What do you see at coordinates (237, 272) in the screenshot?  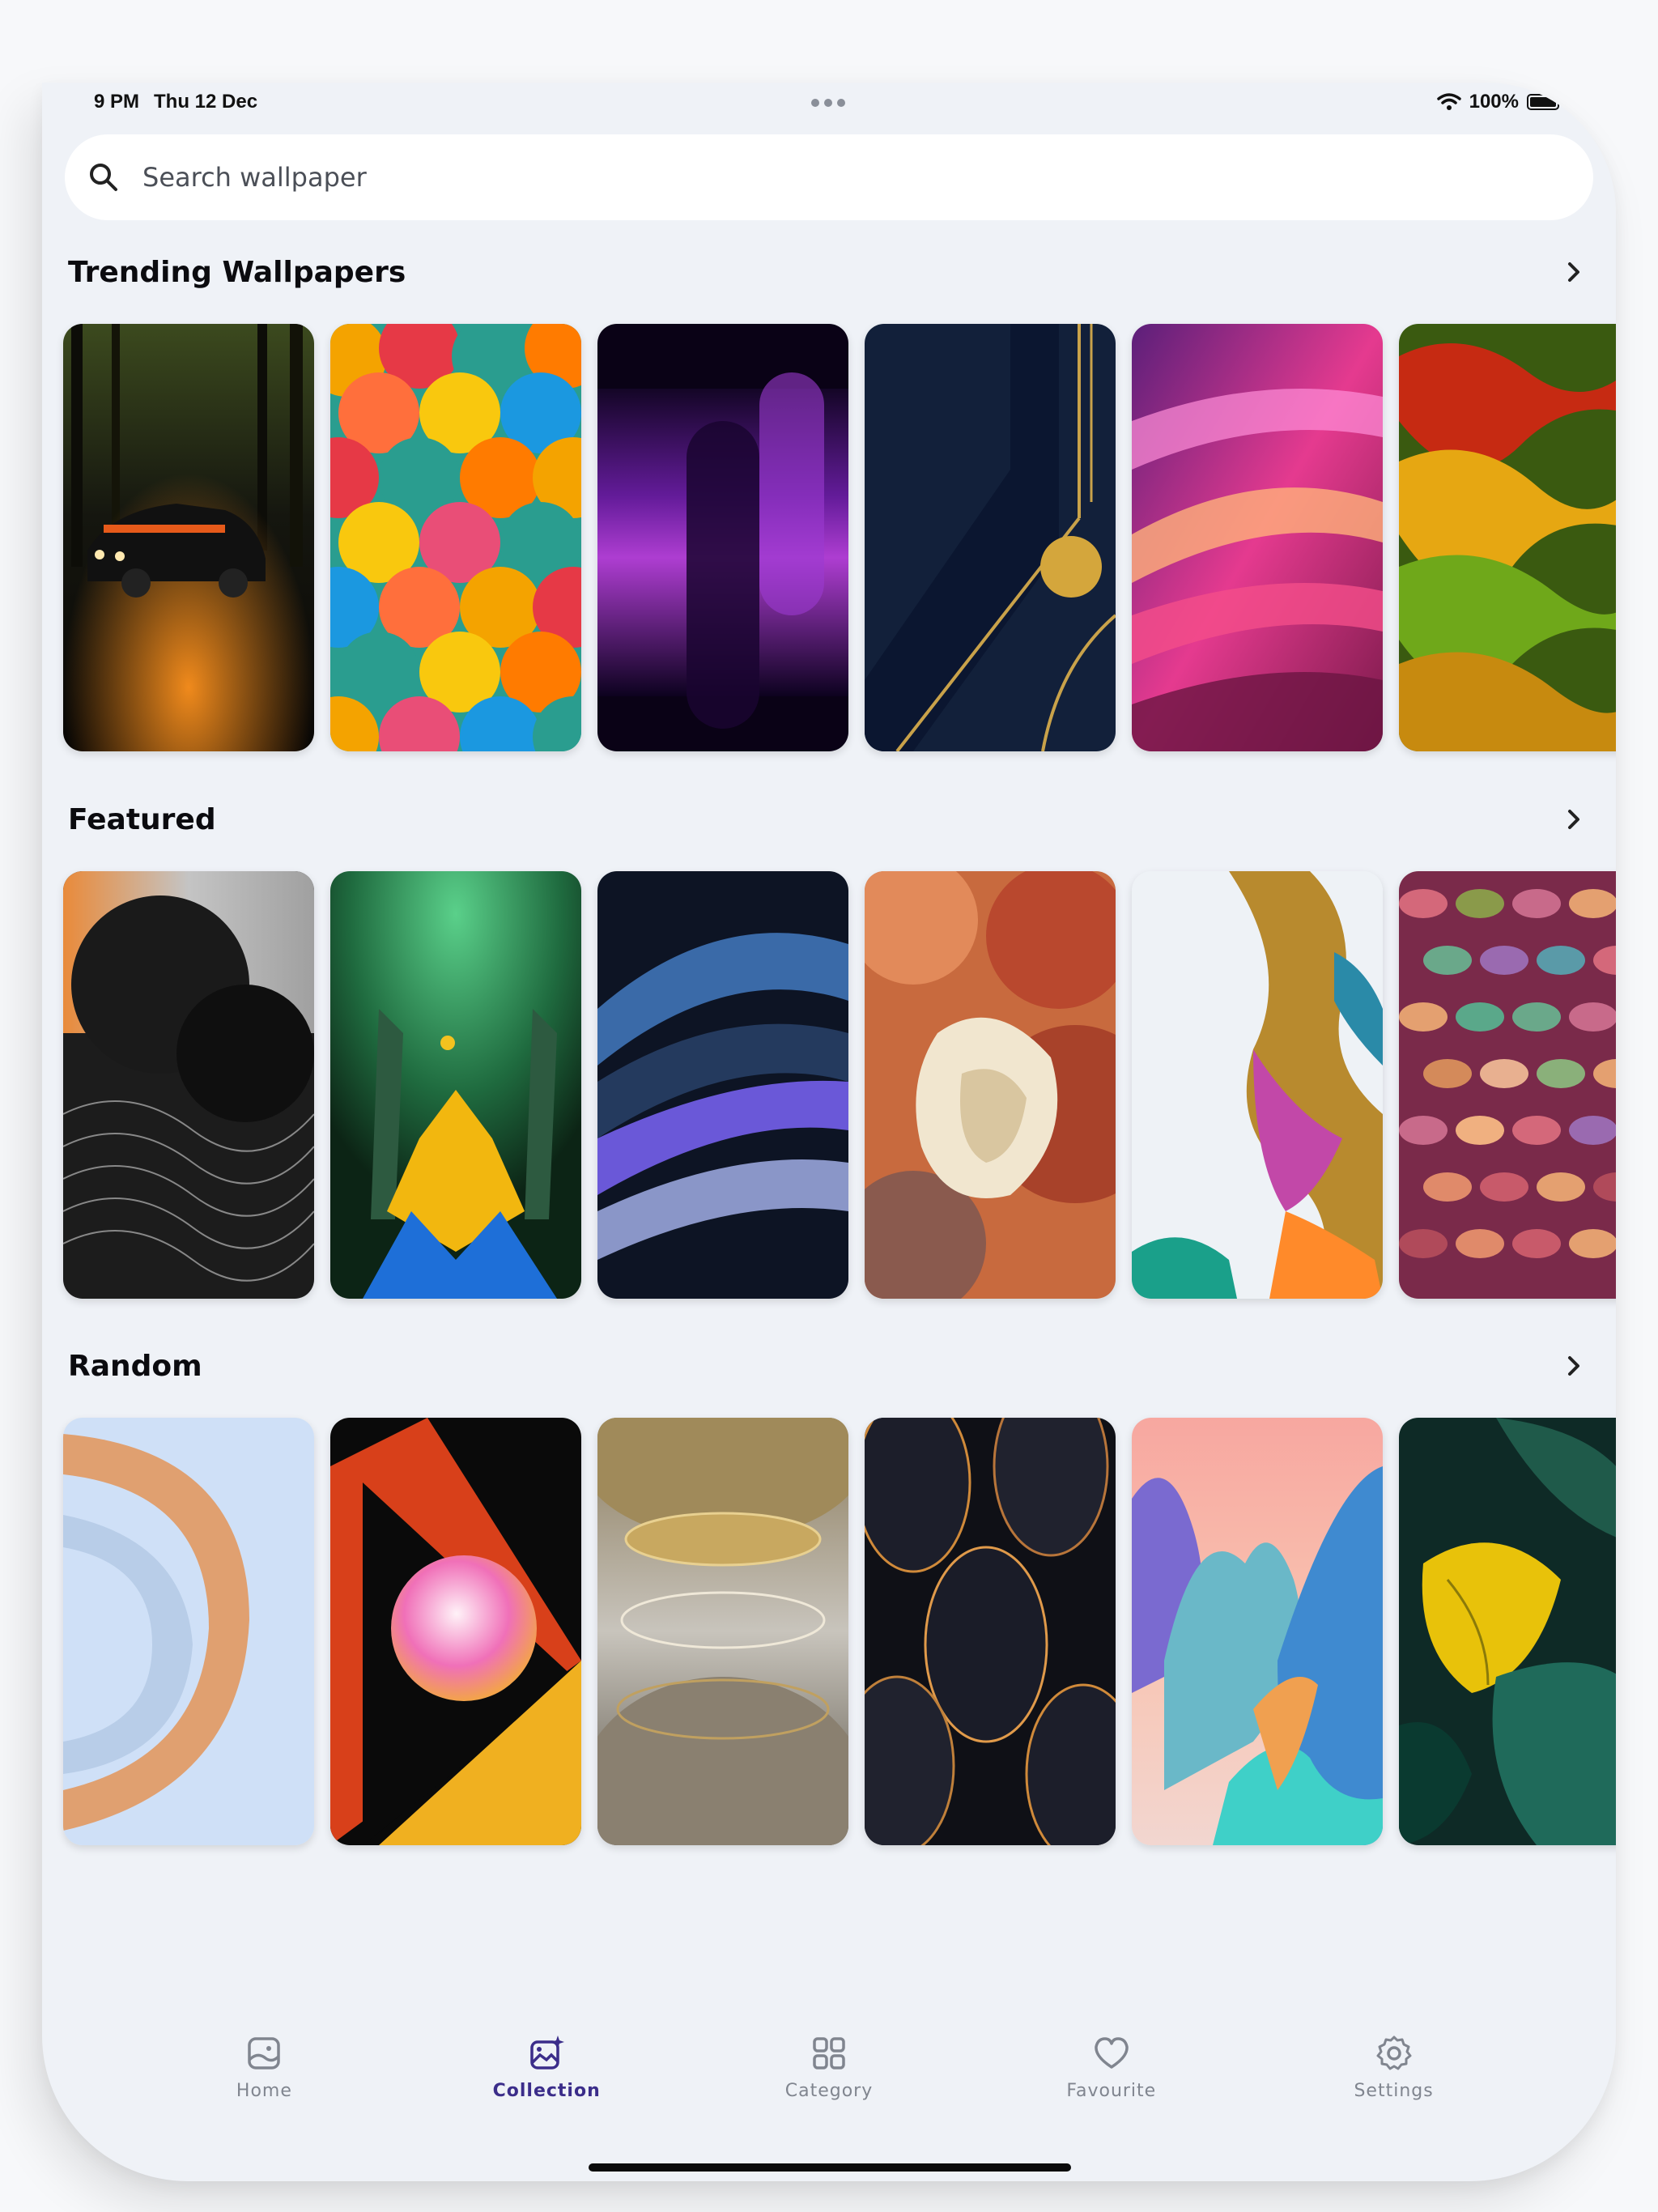 I see `section-title: Trending Wallpapers` at bounding box center [237, 272].